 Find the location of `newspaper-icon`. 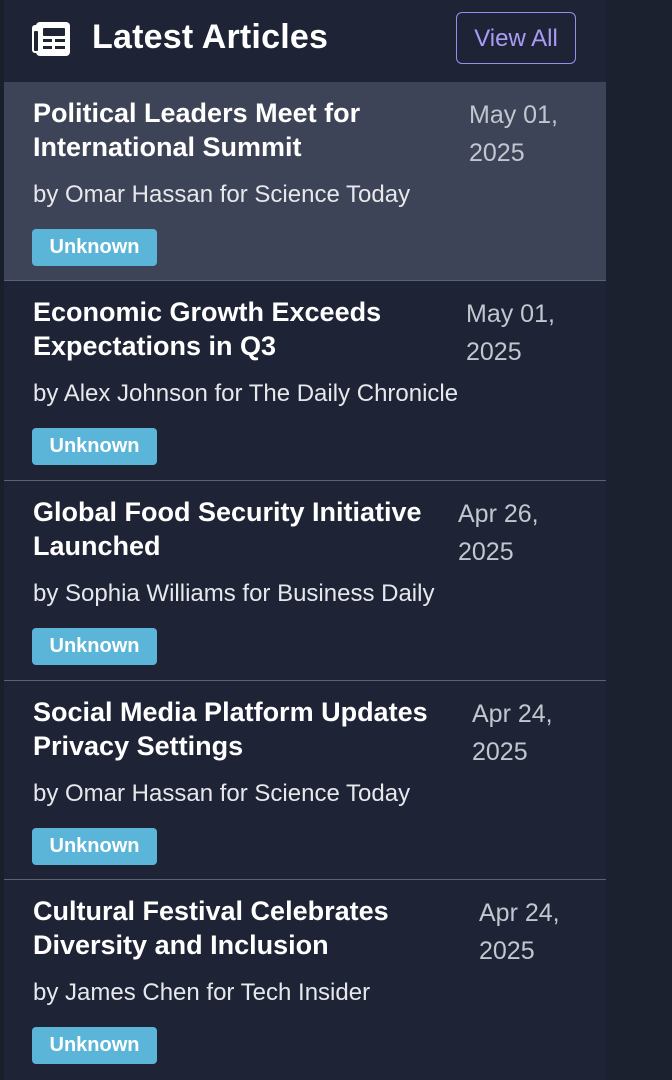

newspaper-icon is located at coordinates (51, 39).